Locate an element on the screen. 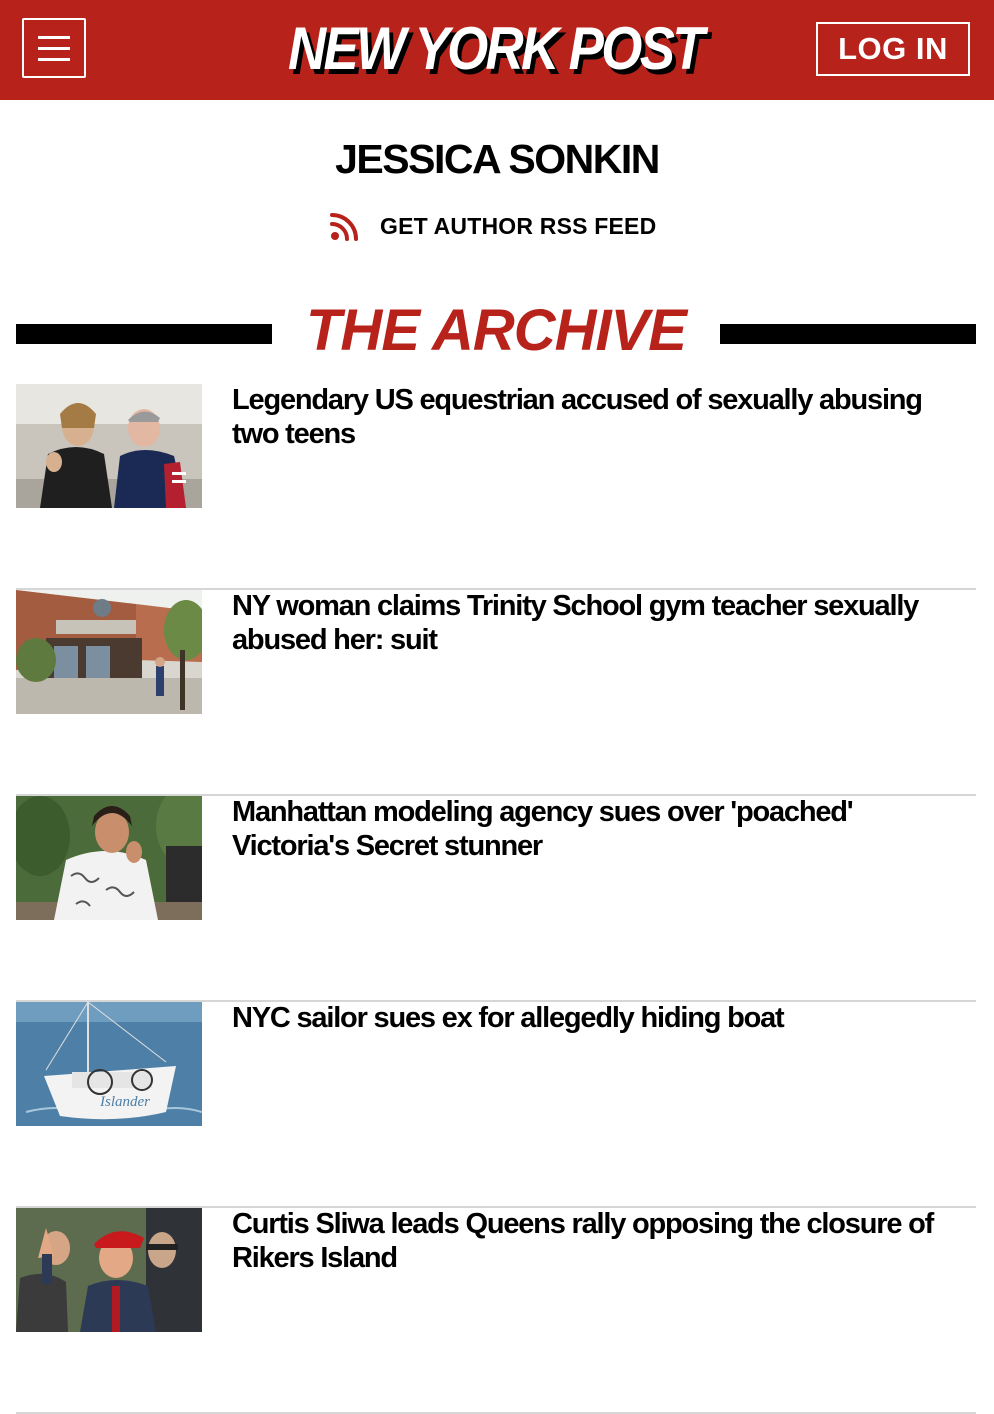  article-thumbnail: Islander is located at coordinates (109, 1064).